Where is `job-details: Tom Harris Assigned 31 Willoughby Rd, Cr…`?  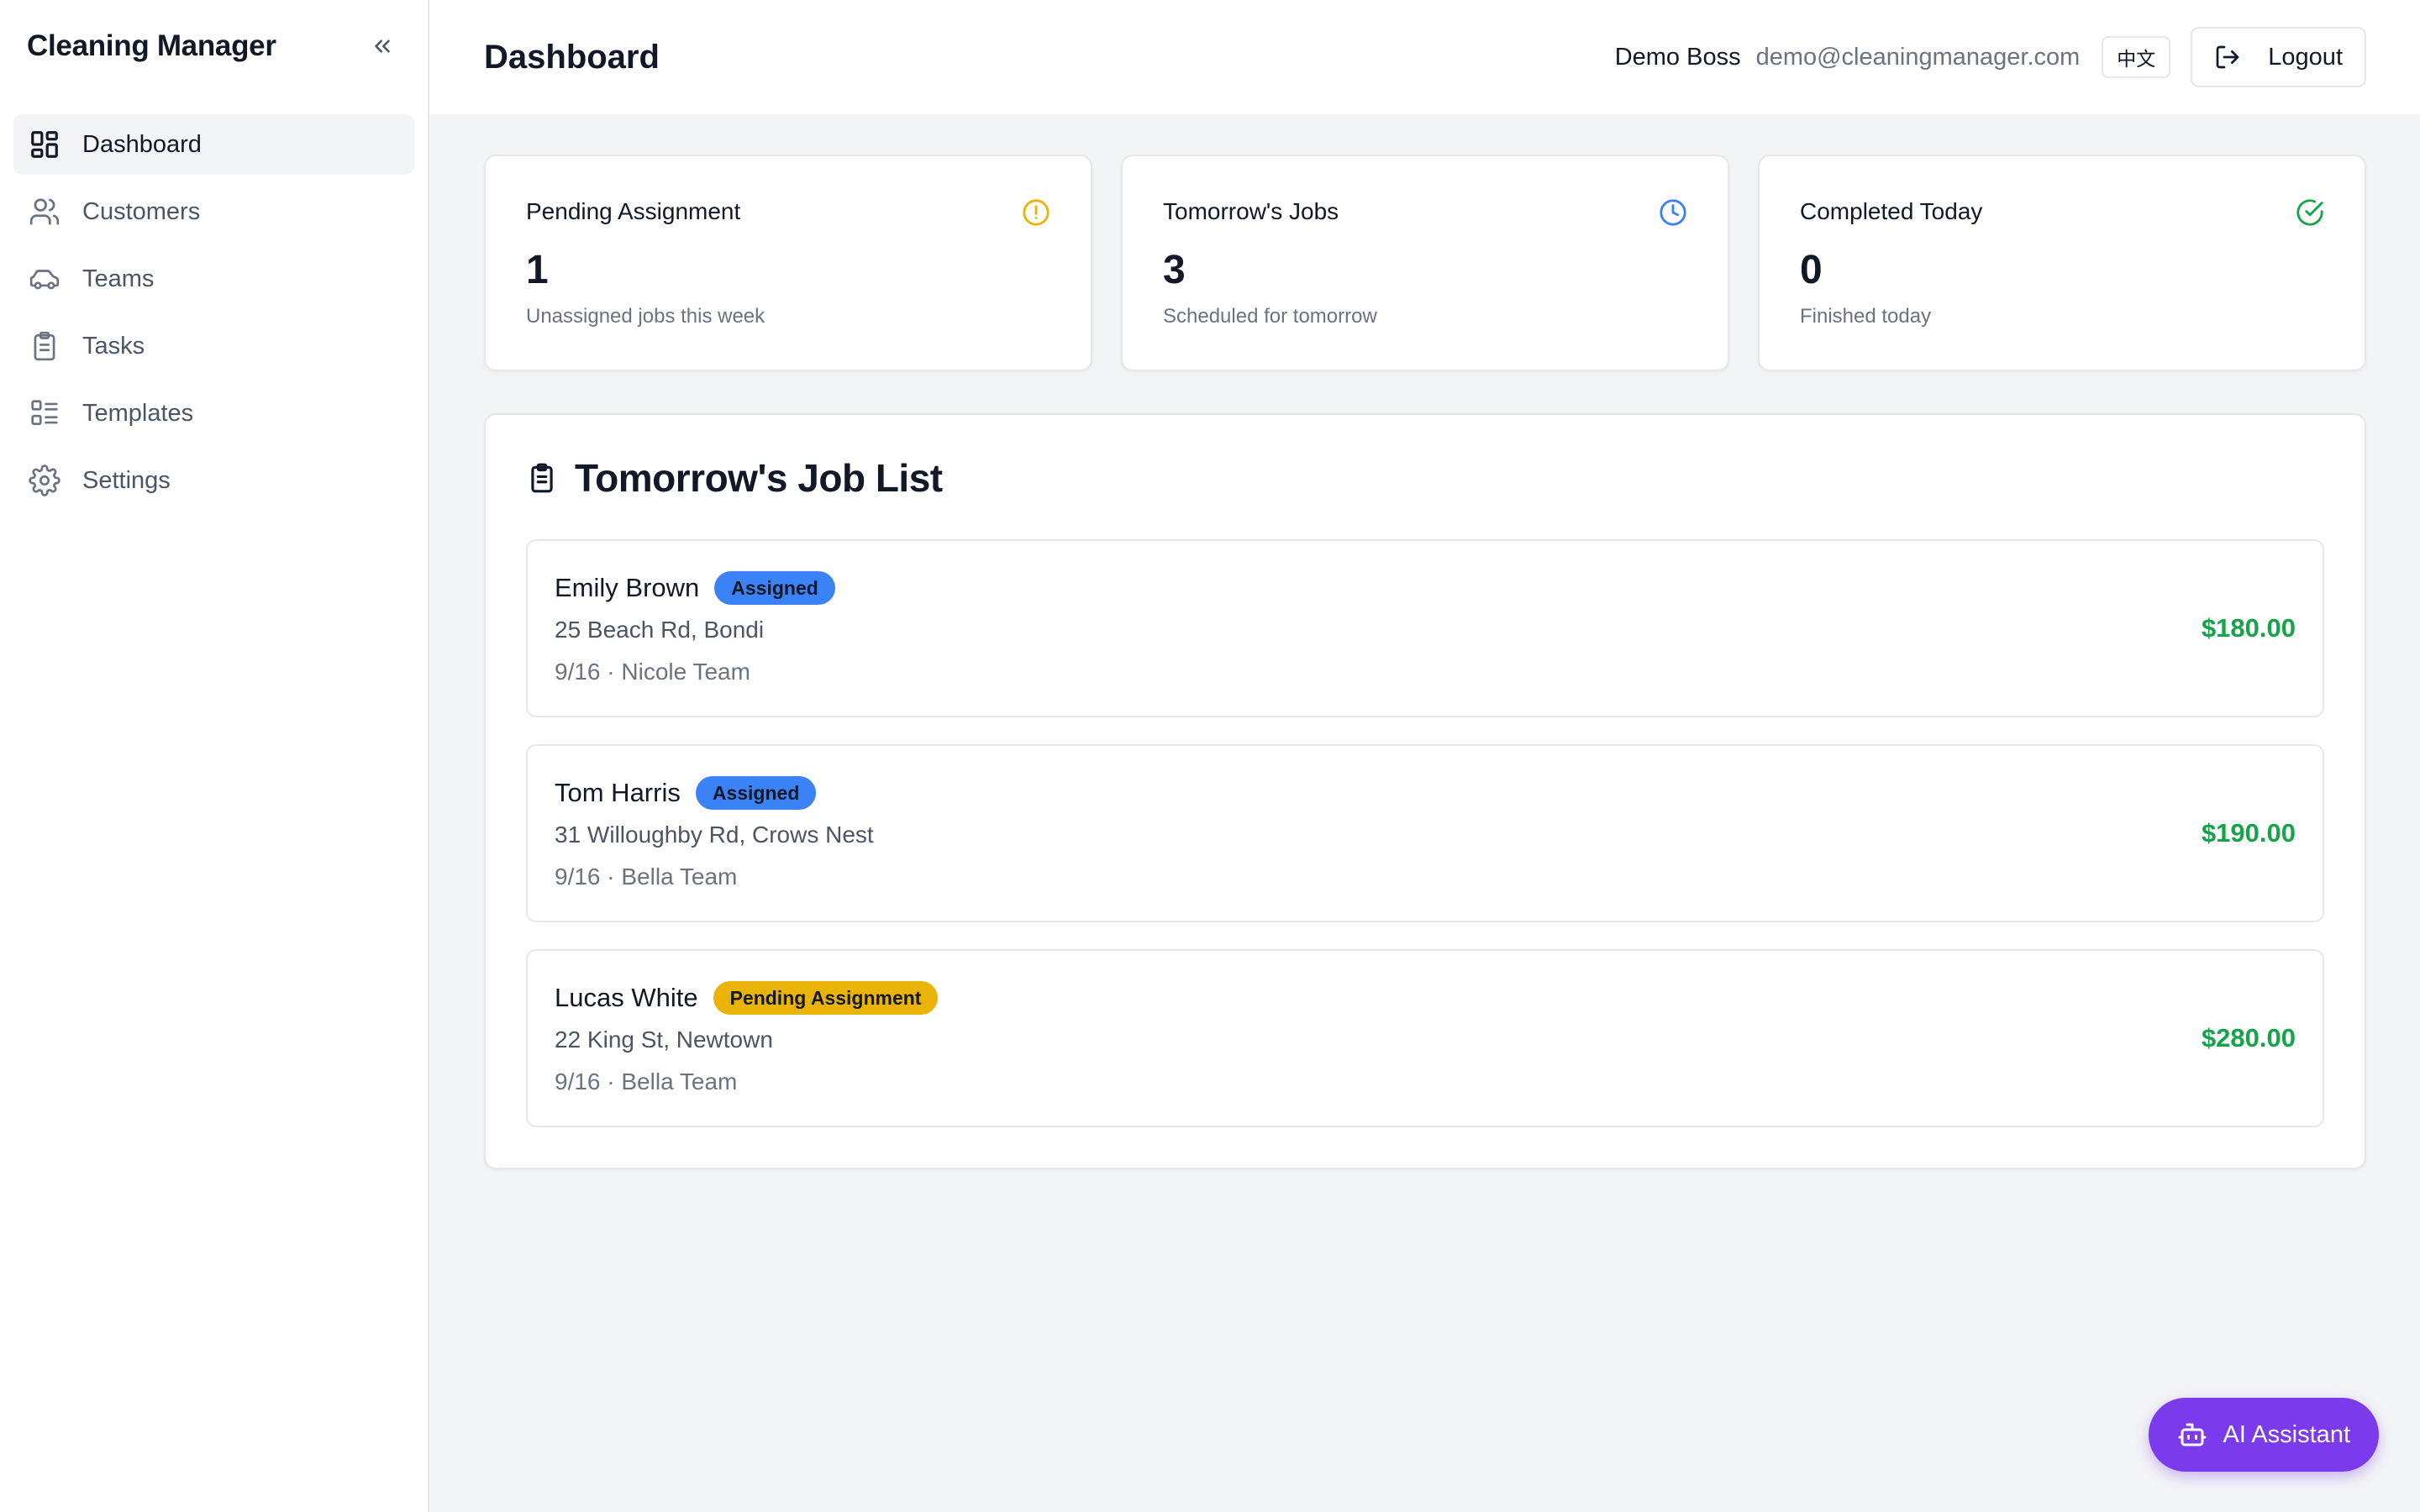
job-details: Tom Harris Assigned 31 Willoughby Rd, Cr… is located at coordinates (714, 833).